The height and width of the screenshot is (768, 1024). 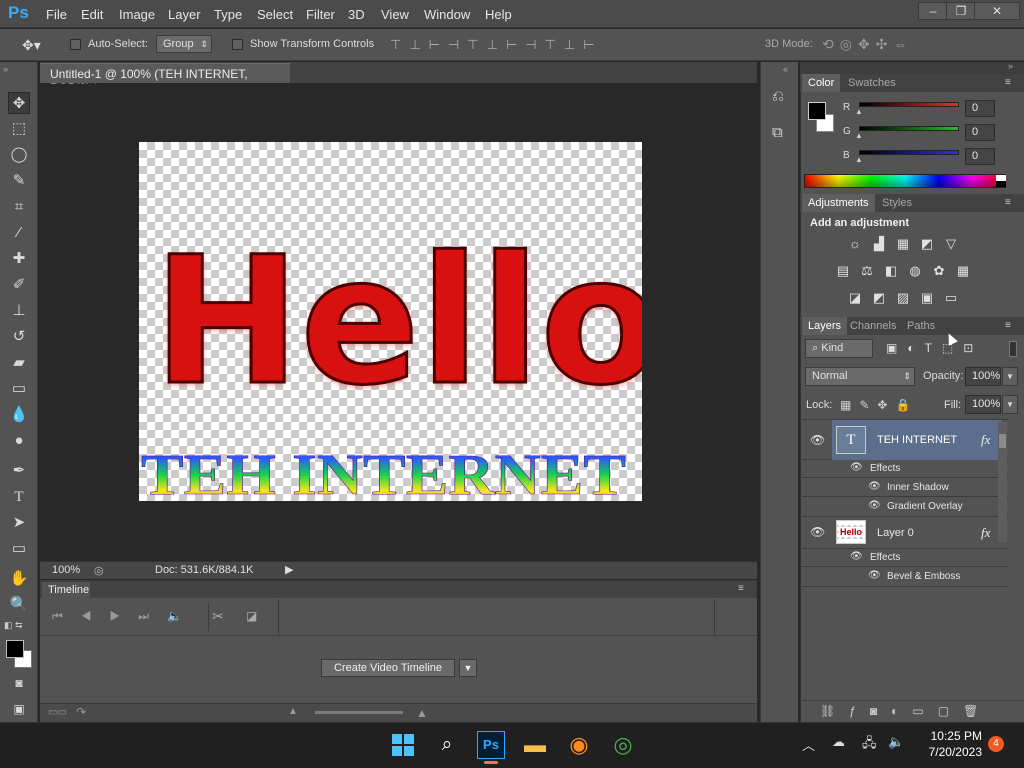 I want to click on default-colors-icon: ◧ ⇆, so click(x=13, y=625).